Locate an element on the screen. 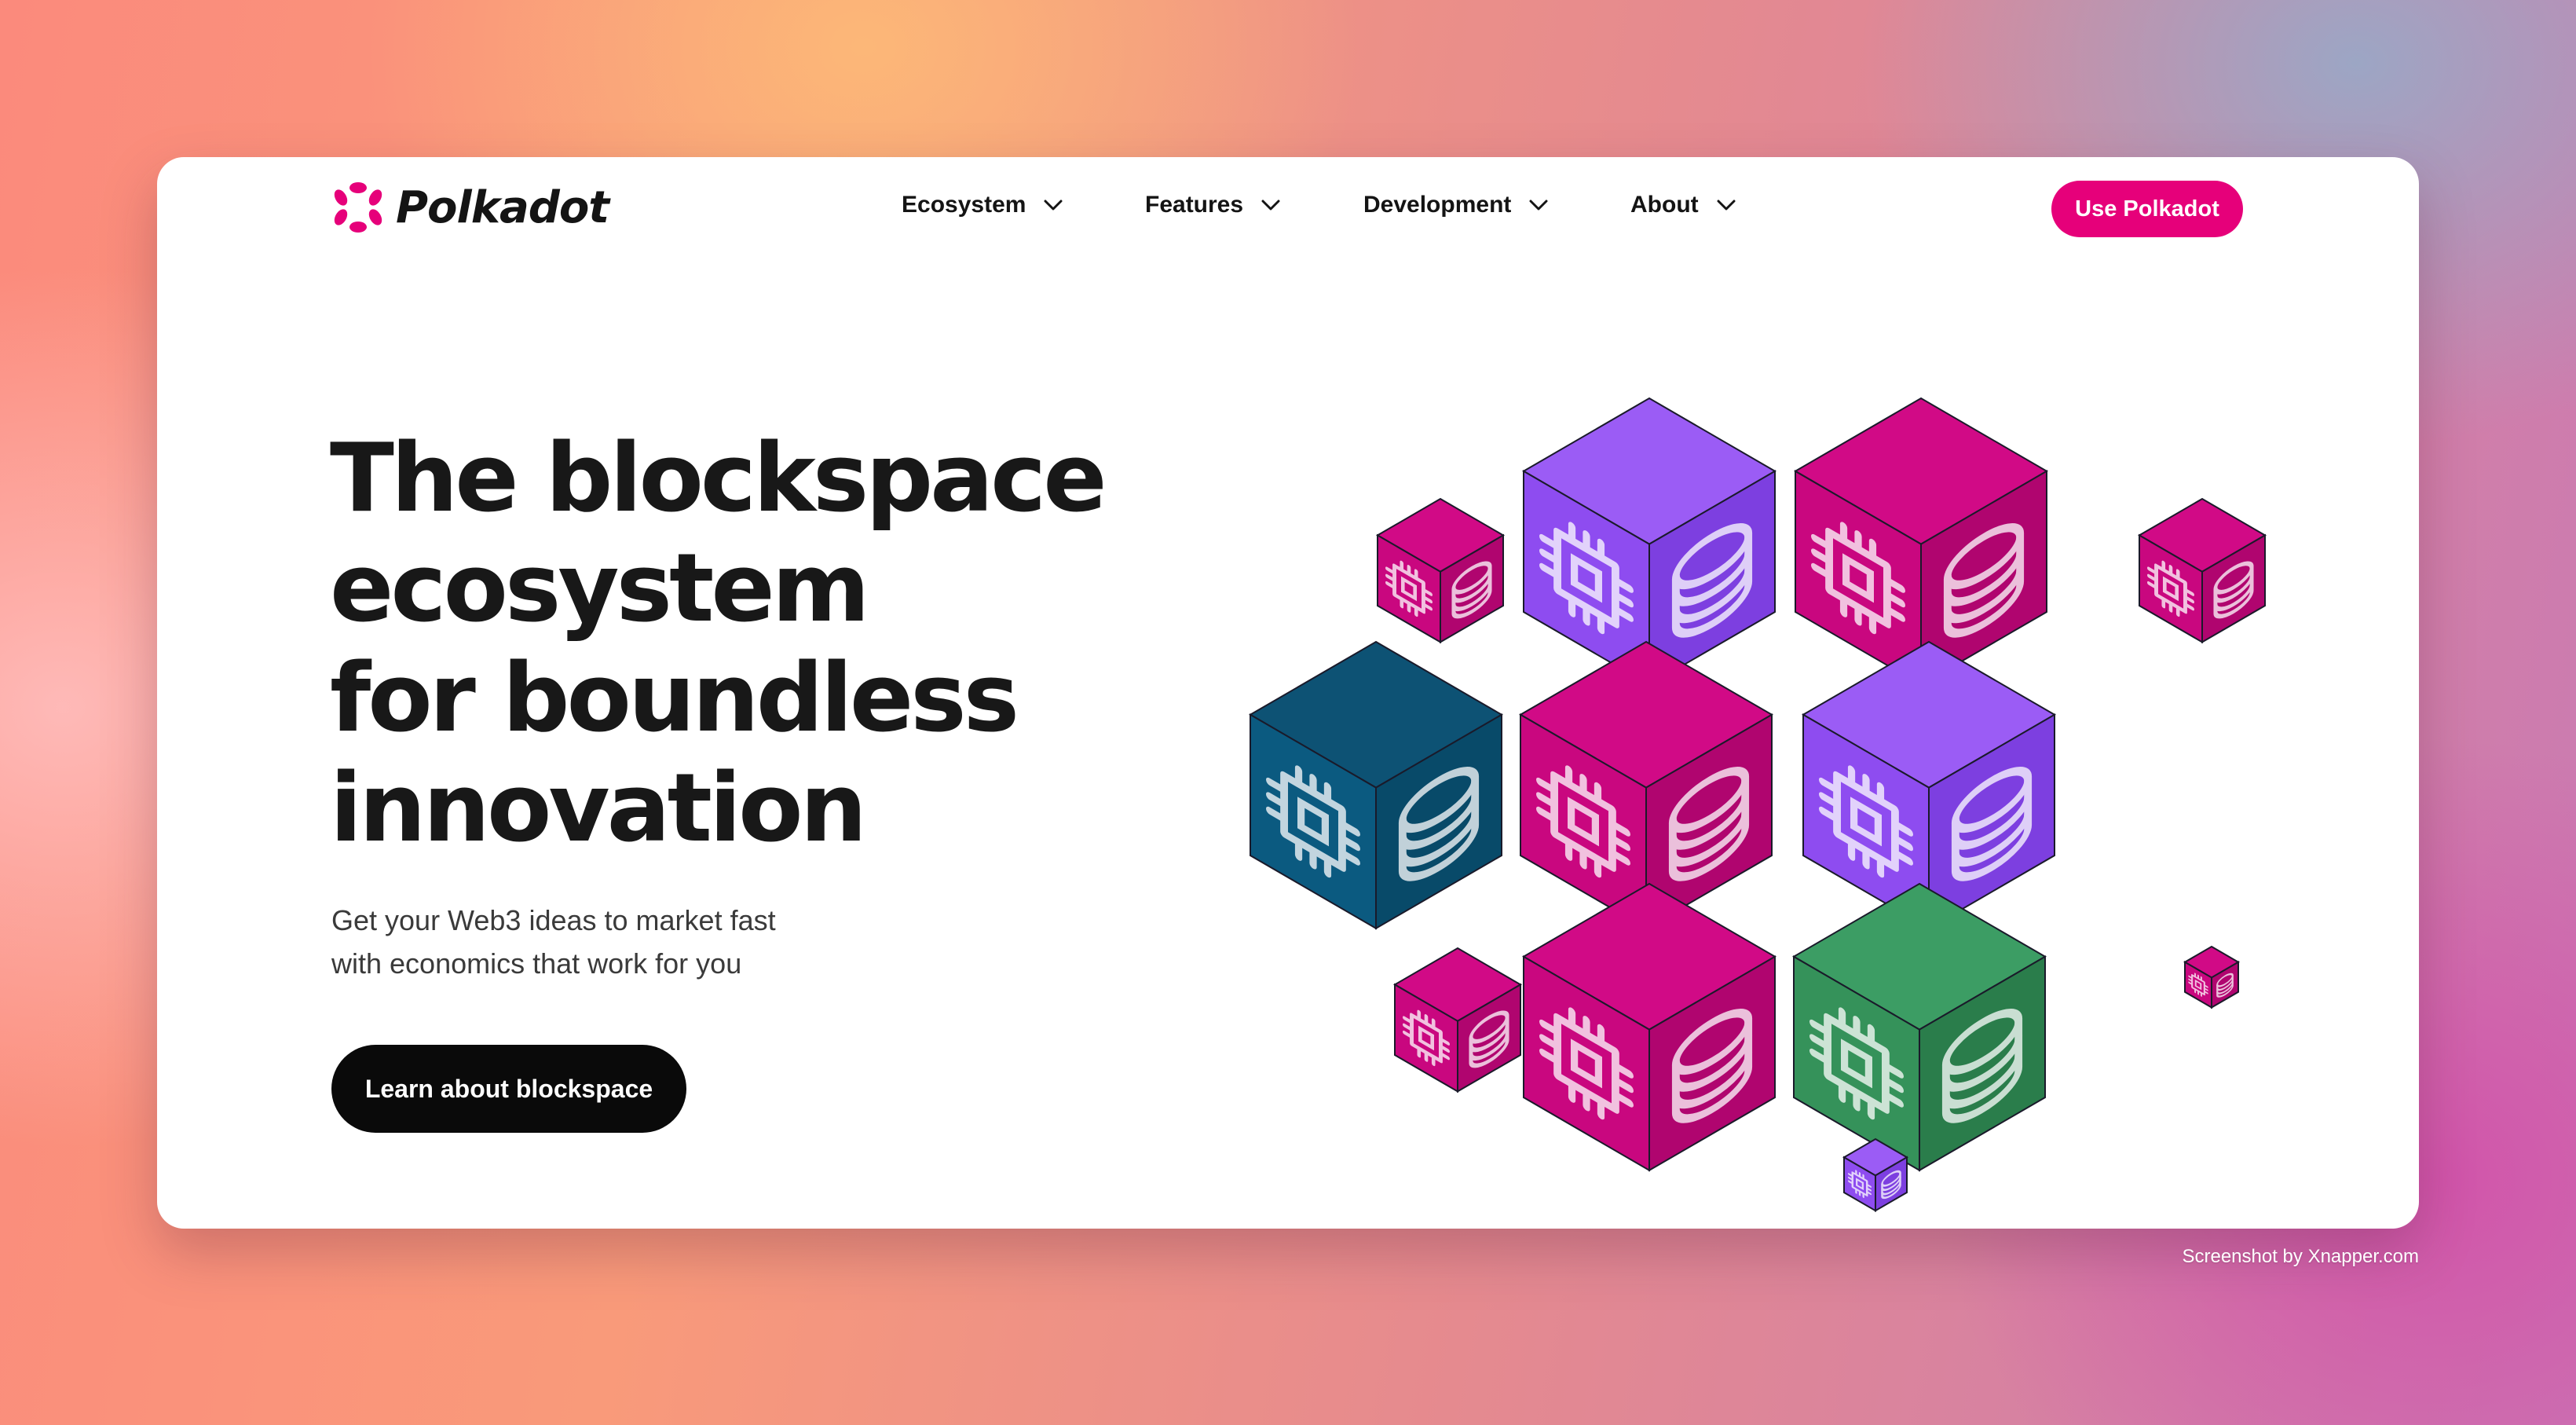 The image size is (2576, 1425). hero-title-line: for boundless is located at coordinates (675, 698).